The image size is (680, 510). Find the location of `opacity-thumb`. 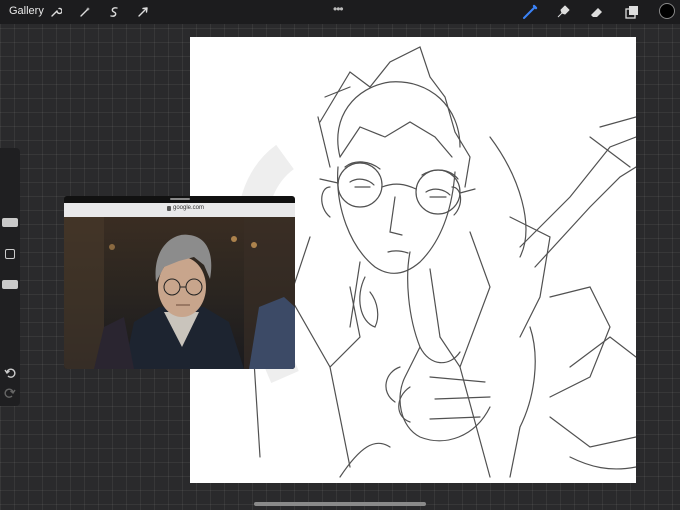

opacity-thumb is located at coordinates (10, 284).